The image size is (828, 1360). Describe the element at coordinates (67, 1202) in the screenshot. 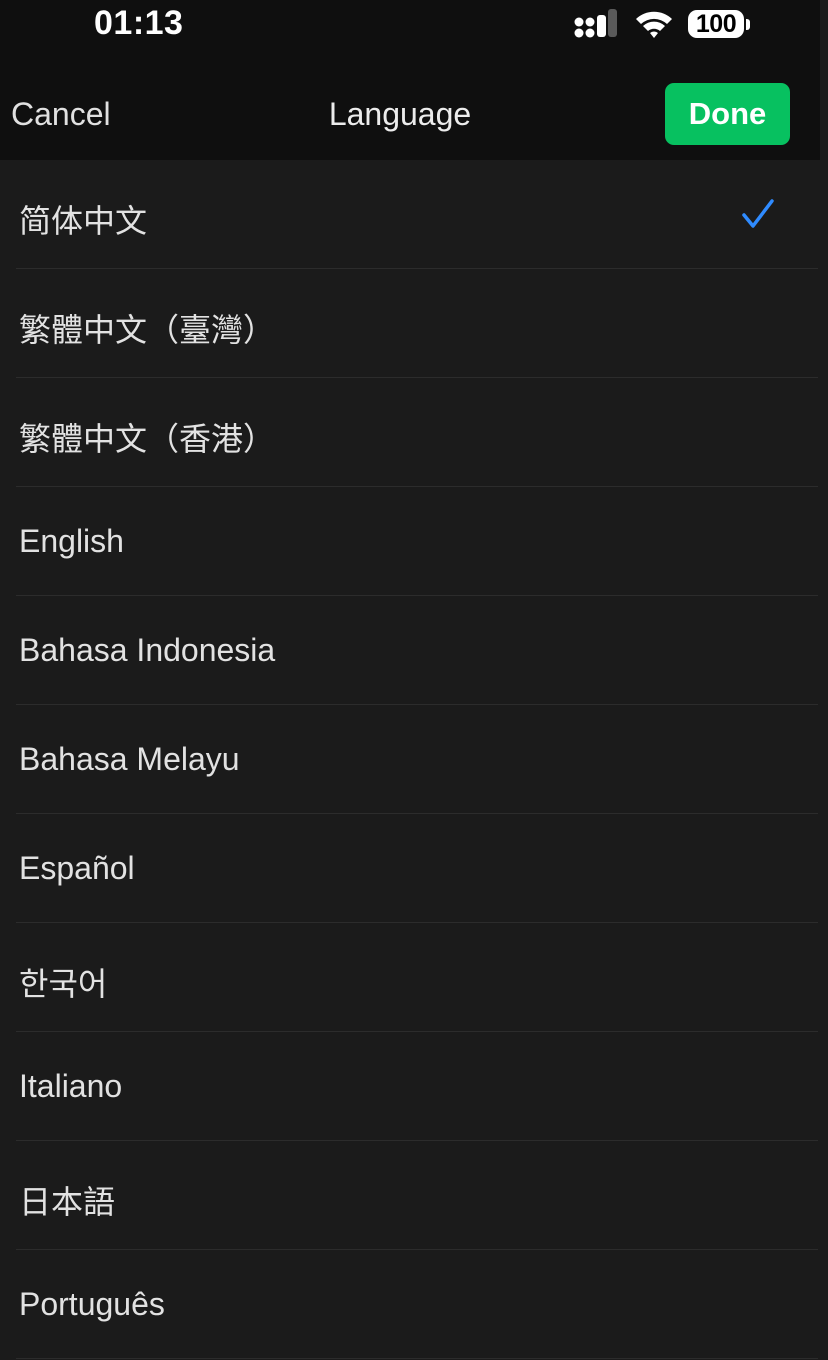

I see `language-label: 日本語` at that location.